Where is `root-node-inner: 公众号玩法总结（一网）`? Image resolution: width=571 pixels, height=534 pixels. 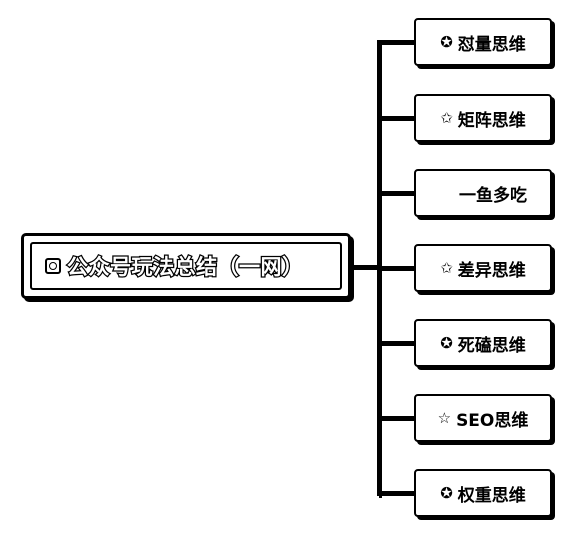 root-node-inner: 公众号玩法总结（一网） is located at coordinates (186, 266).